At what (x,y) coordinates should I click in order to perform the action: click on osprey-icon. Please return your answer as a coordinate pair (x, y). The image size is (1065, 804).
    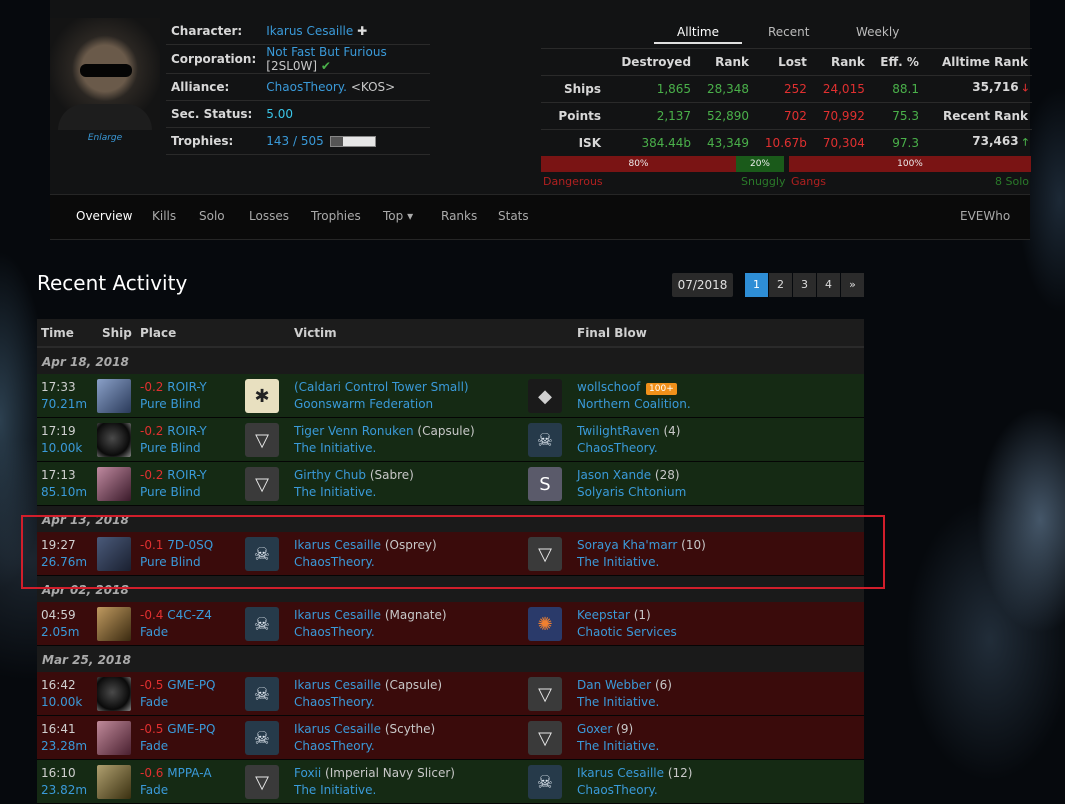
    Looking at the image, I should click on (114, 554).